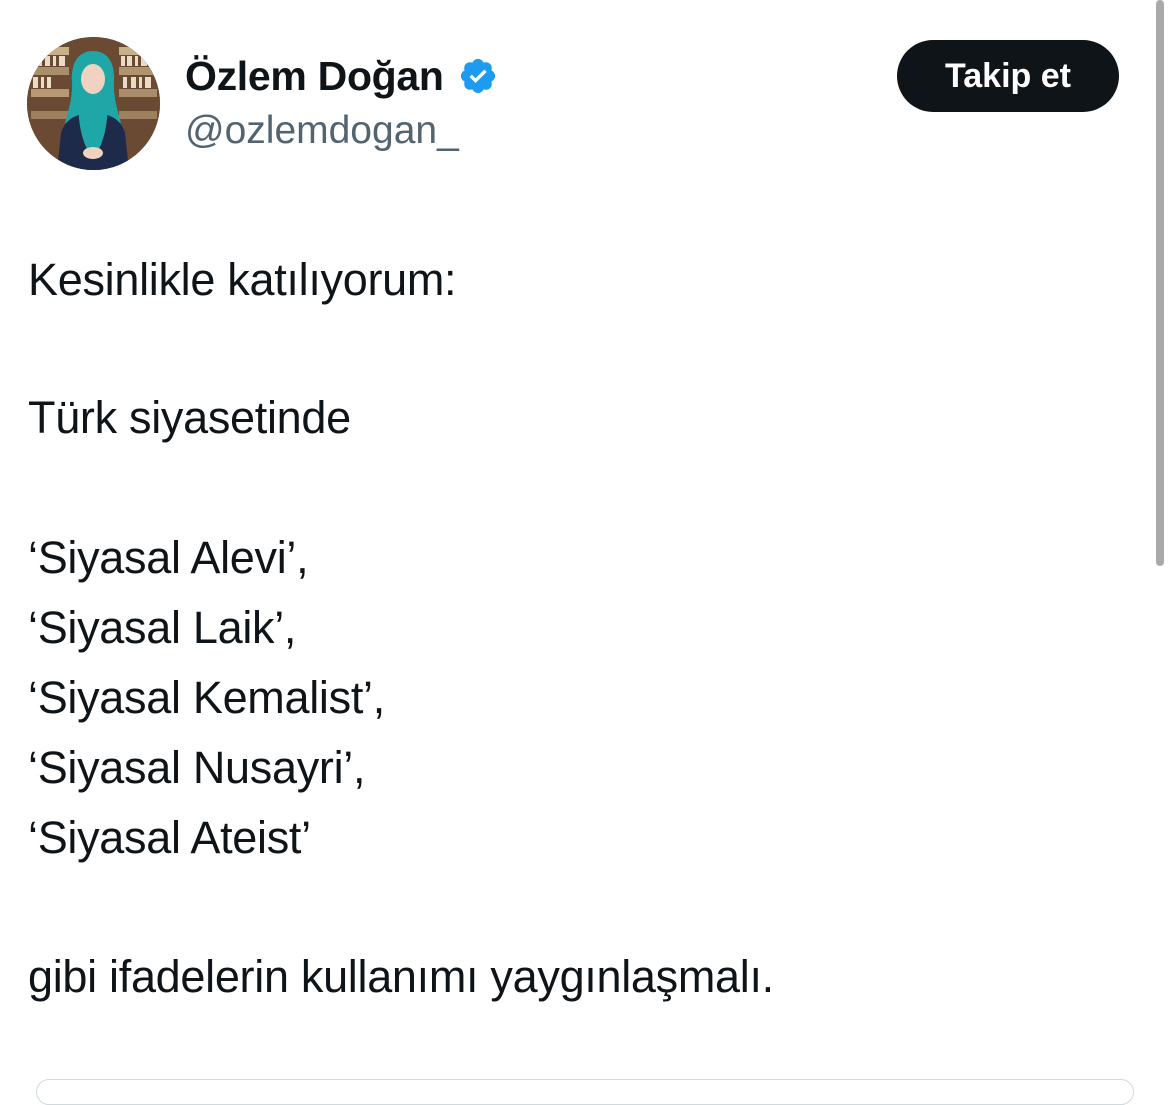 The height and width of the screenshot is (1105, 1170). What do you see at coordinates (197, 767) in the screenshot?
I see `tweet-line: ‘Siyasal Nusayri’,` at bounding box center [197, 767].